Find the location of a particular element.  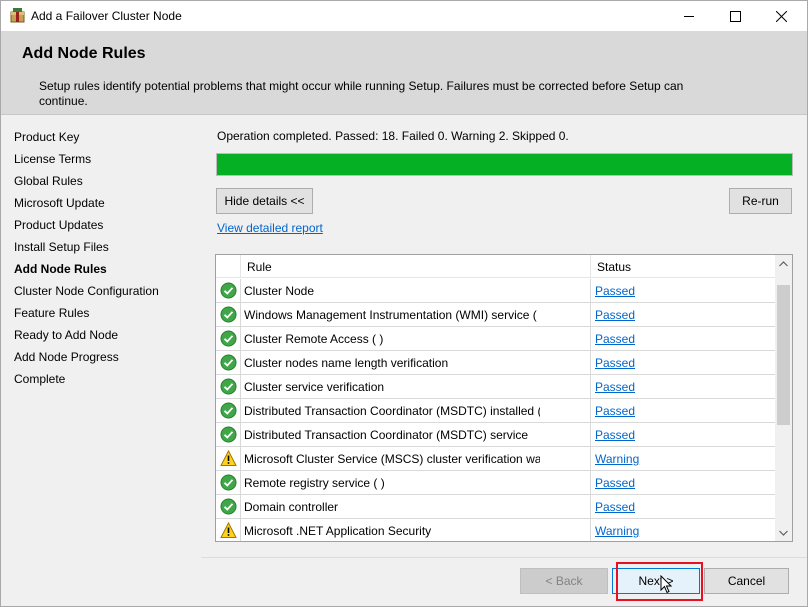

step-install-setup-files: Install Setup Files is located at coordinates (61, 247).